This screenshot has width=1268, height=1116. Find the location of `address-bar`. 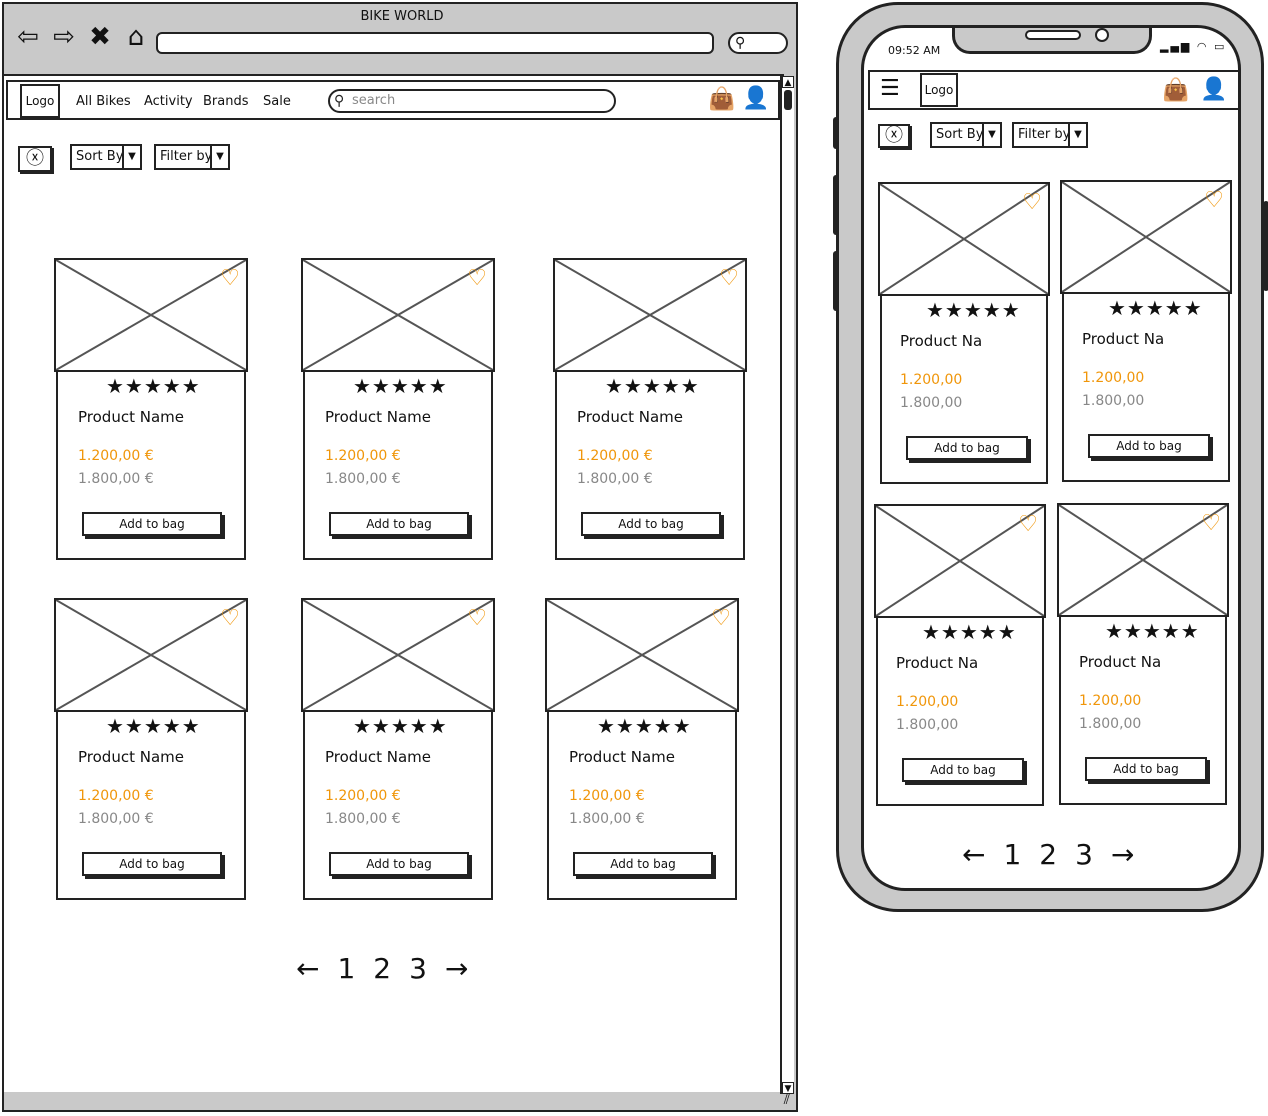

address-bar is located at coordinates (435, 43).